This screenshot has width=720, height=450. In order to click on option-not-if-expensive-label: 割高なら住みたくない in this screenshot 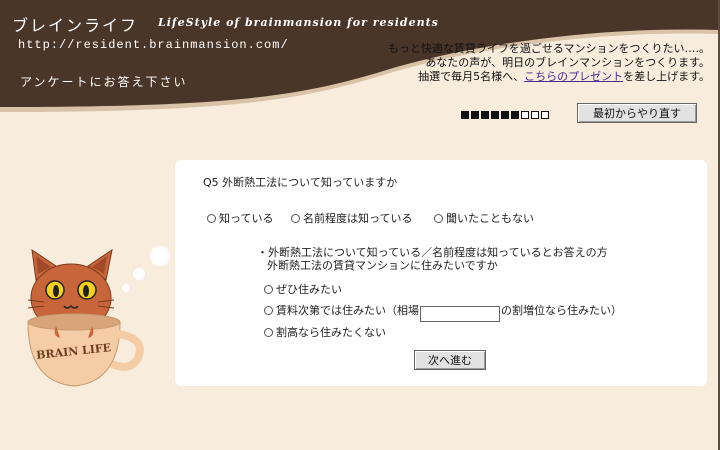, I will do `click(331, 332)`.